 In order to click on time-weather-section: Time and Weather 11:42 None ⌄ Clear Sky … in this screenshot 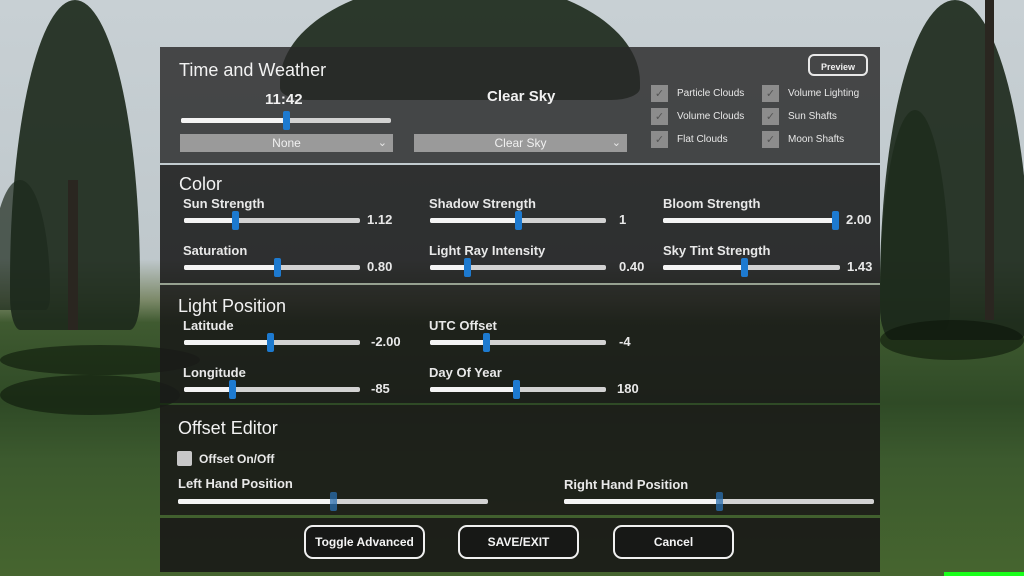, I will do `click(520, 105)`.